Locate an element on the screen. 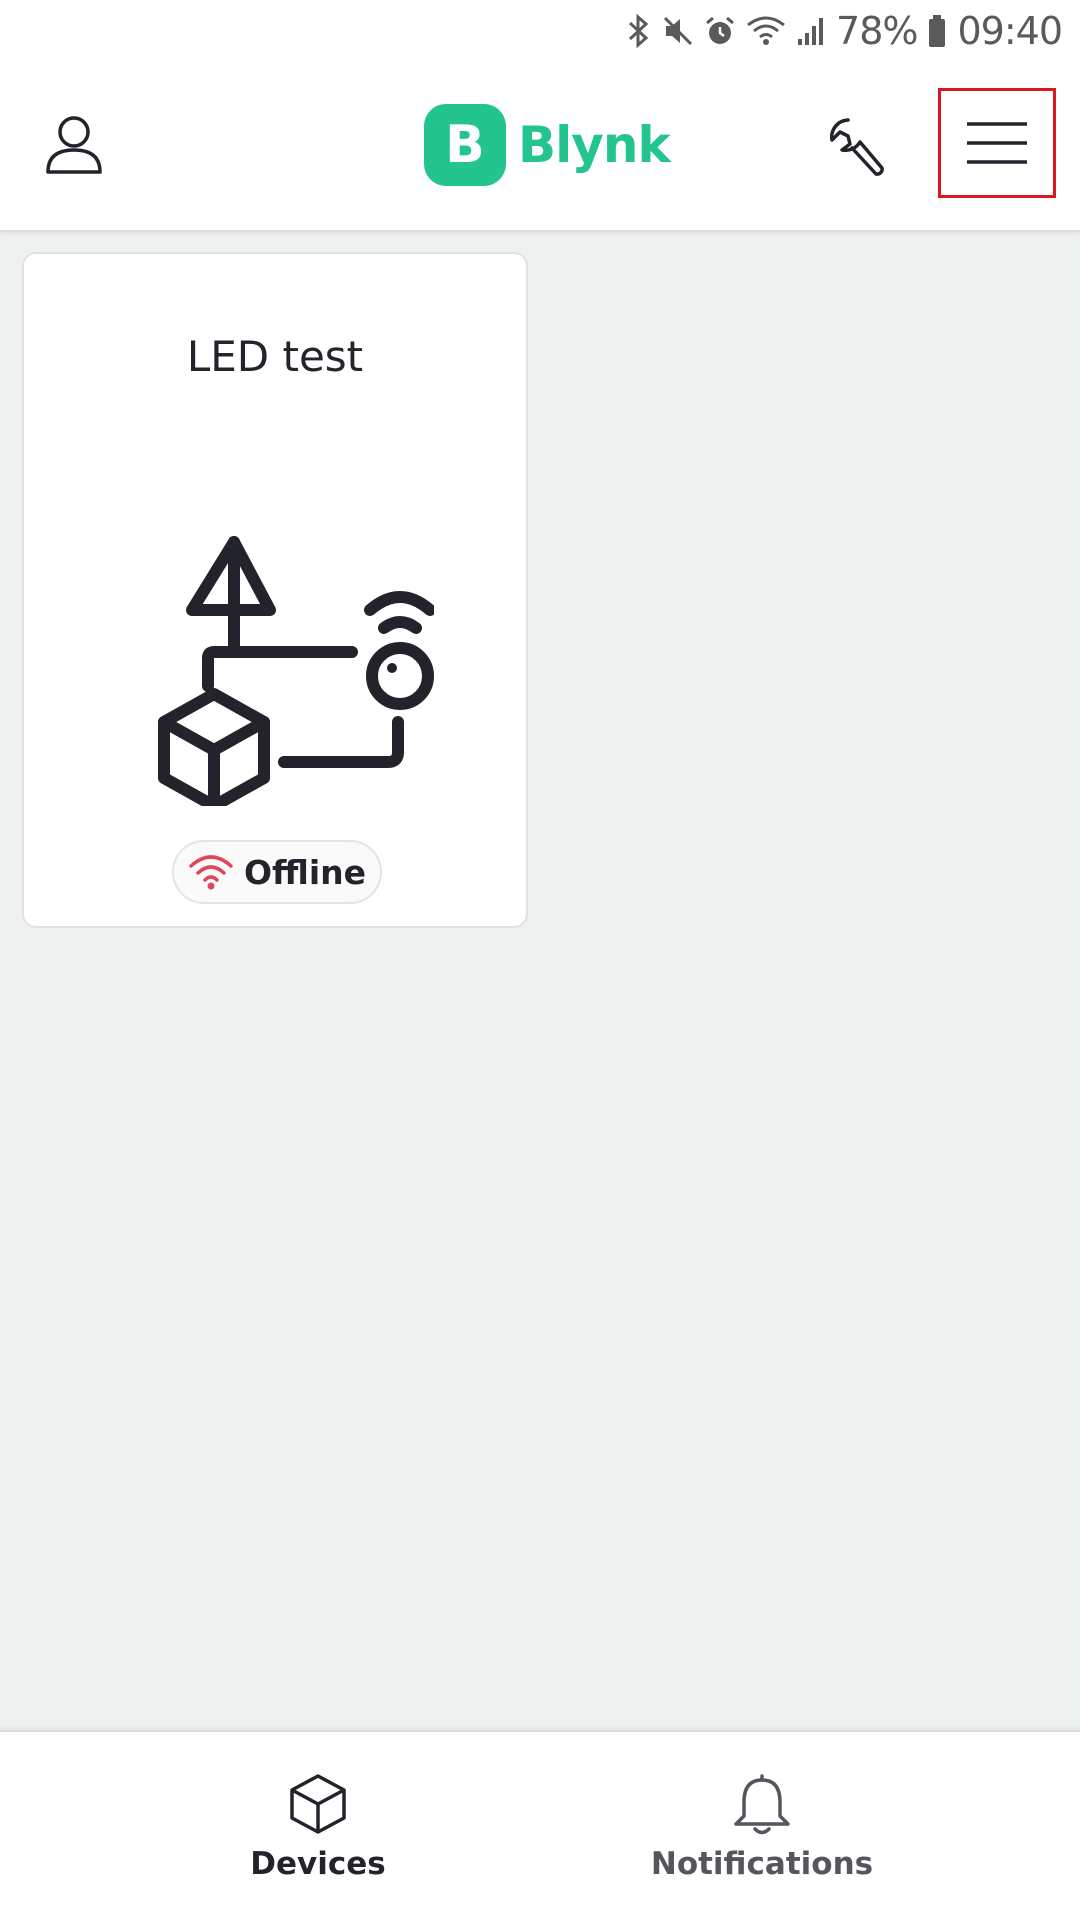  bluetooth-icon is located at coordinates (639, 31).